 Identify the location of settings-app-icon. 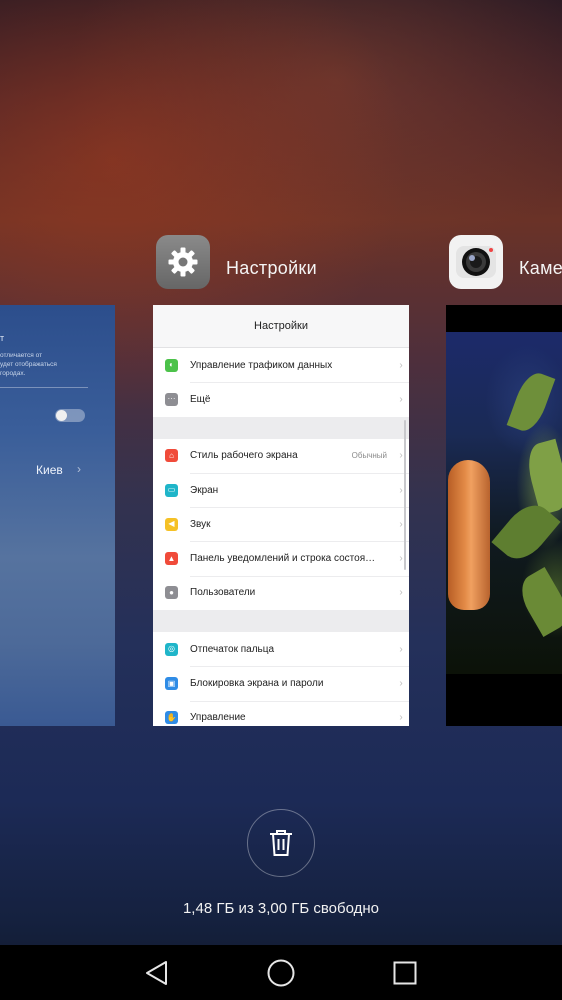
(183, 262).